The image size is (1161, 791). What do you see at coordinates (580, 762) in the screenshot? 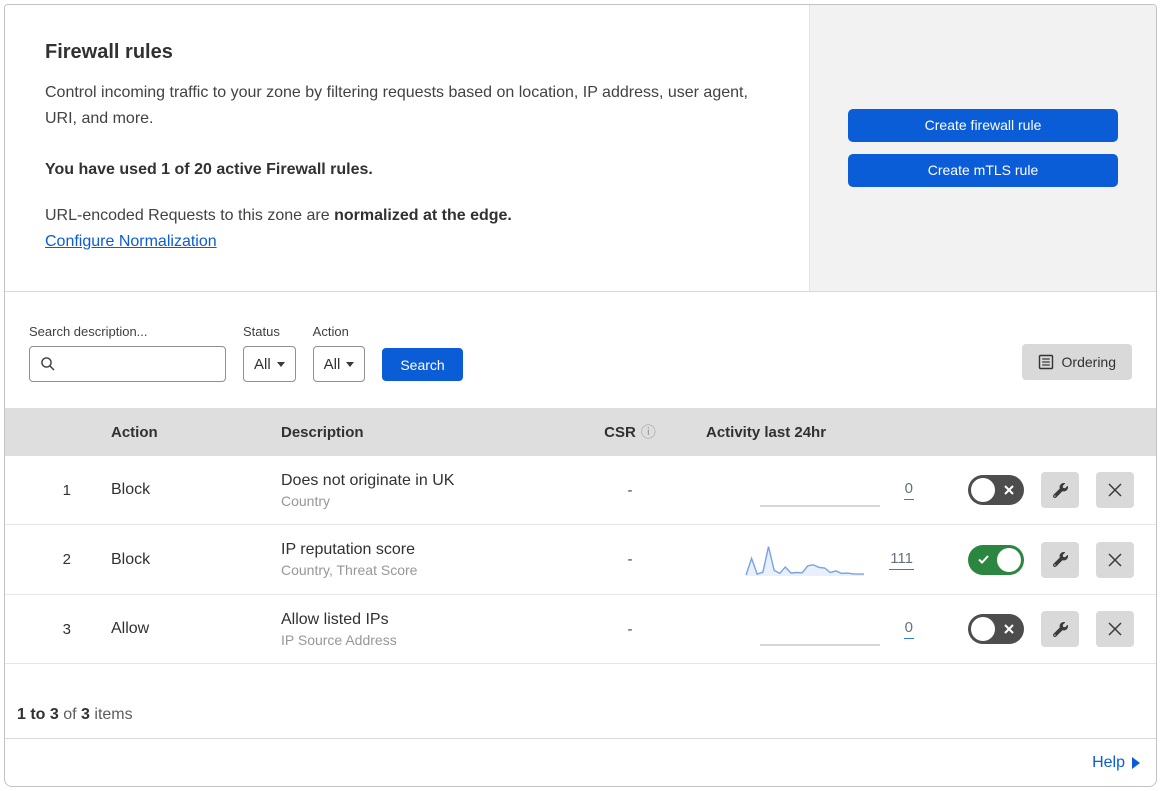
I see `help-bar: Help` at bounding box center [580, 762].